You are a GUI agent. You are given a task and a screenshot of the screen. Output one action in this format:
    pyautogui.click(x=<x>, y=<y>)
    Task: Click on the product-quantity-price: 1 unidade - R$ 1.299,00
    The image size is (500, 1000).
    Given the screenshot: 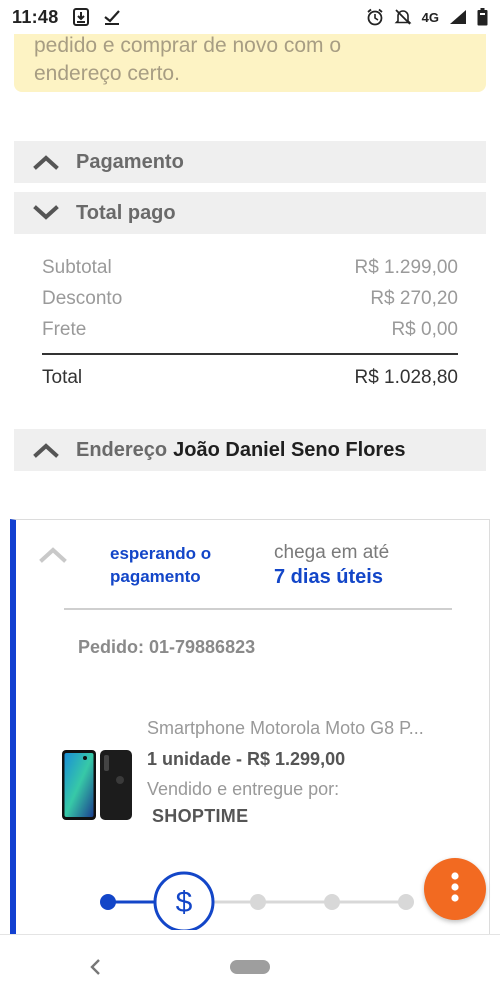 What is the action you would take?
    pyautogui.click(x=246, y=759)
    